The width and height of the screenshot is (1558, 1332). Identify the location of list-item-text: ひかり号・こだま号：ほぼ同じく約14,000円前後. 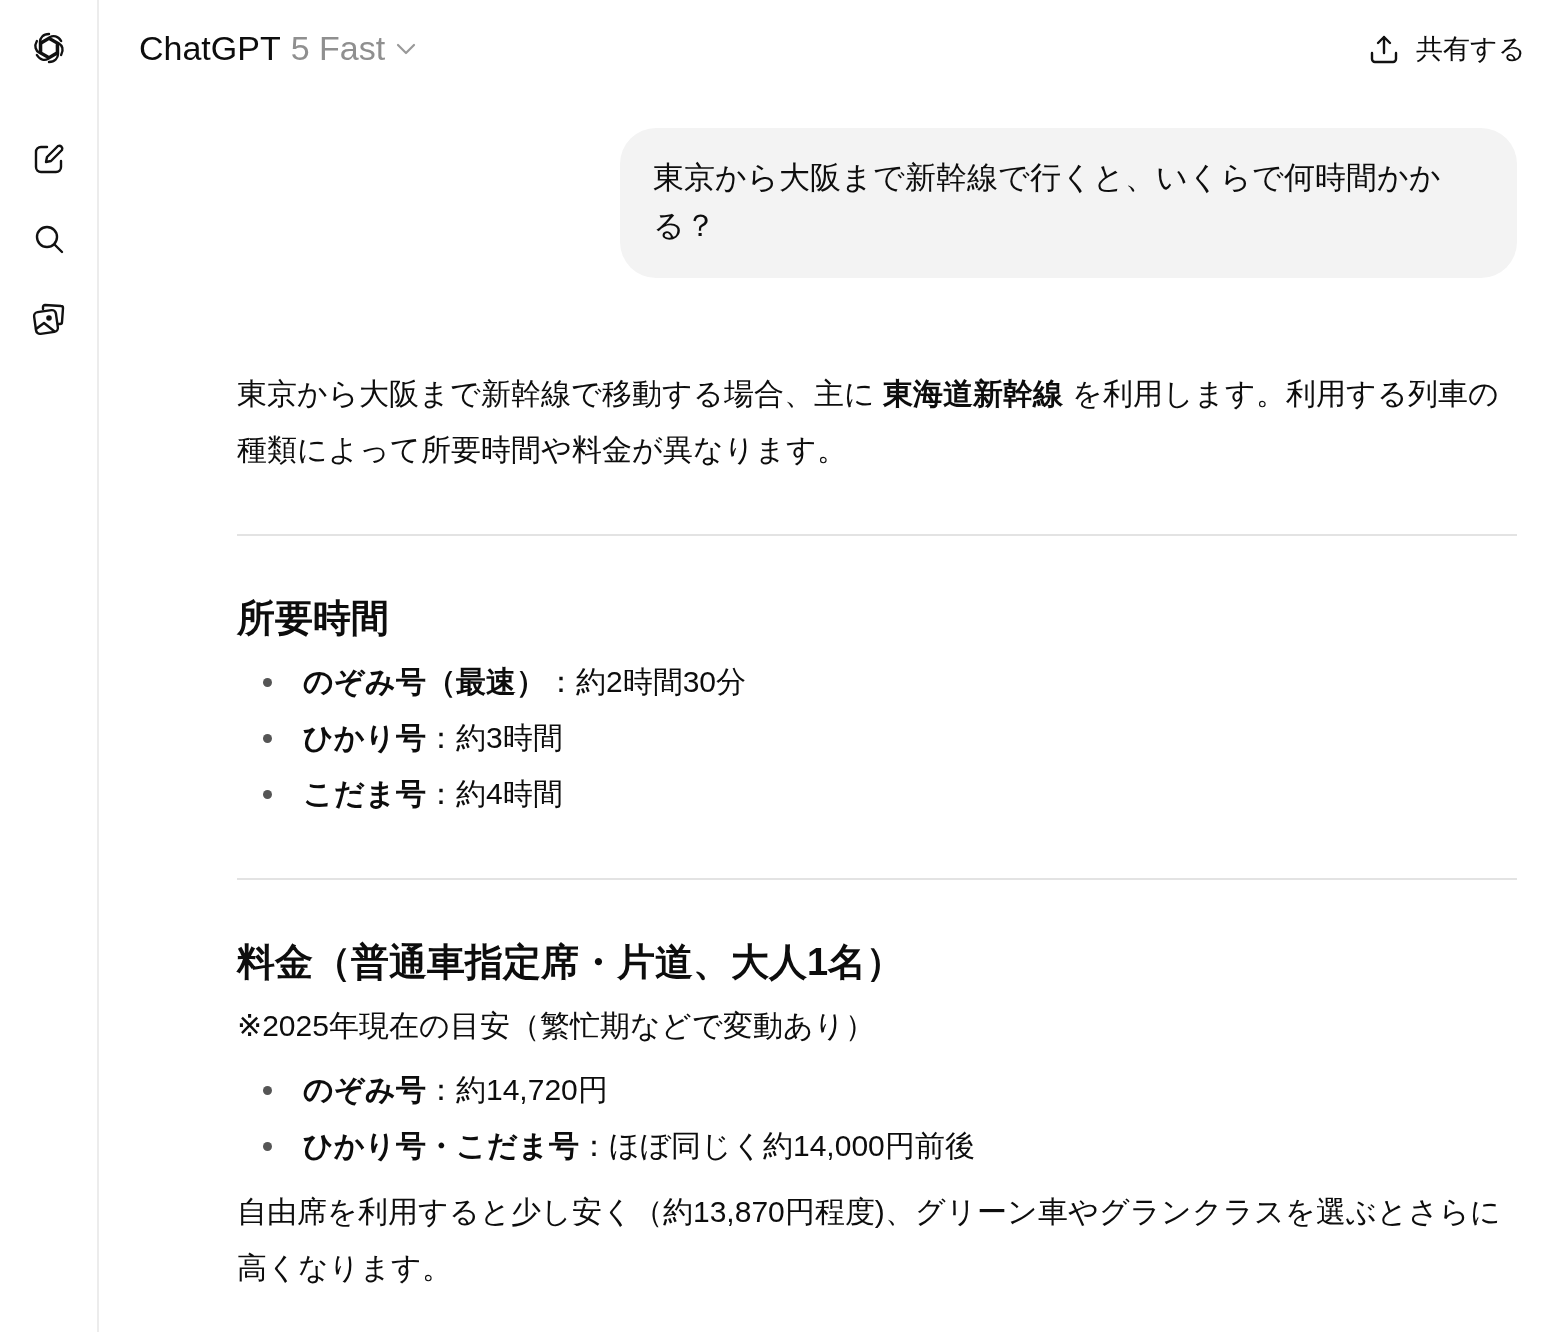
(639, 1146).